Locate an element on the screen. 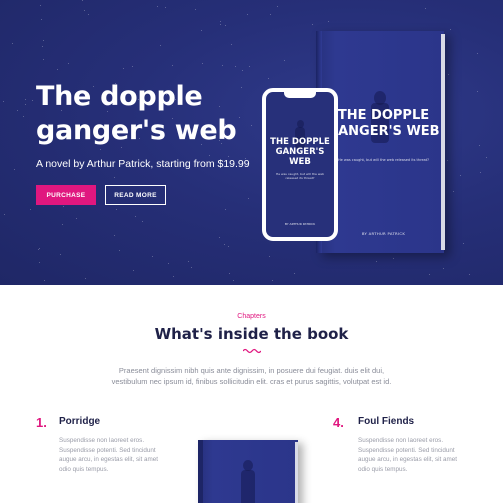 This screenshot has width=503, height=503. chapter-number: 1. is located at coordinates (41, 422).